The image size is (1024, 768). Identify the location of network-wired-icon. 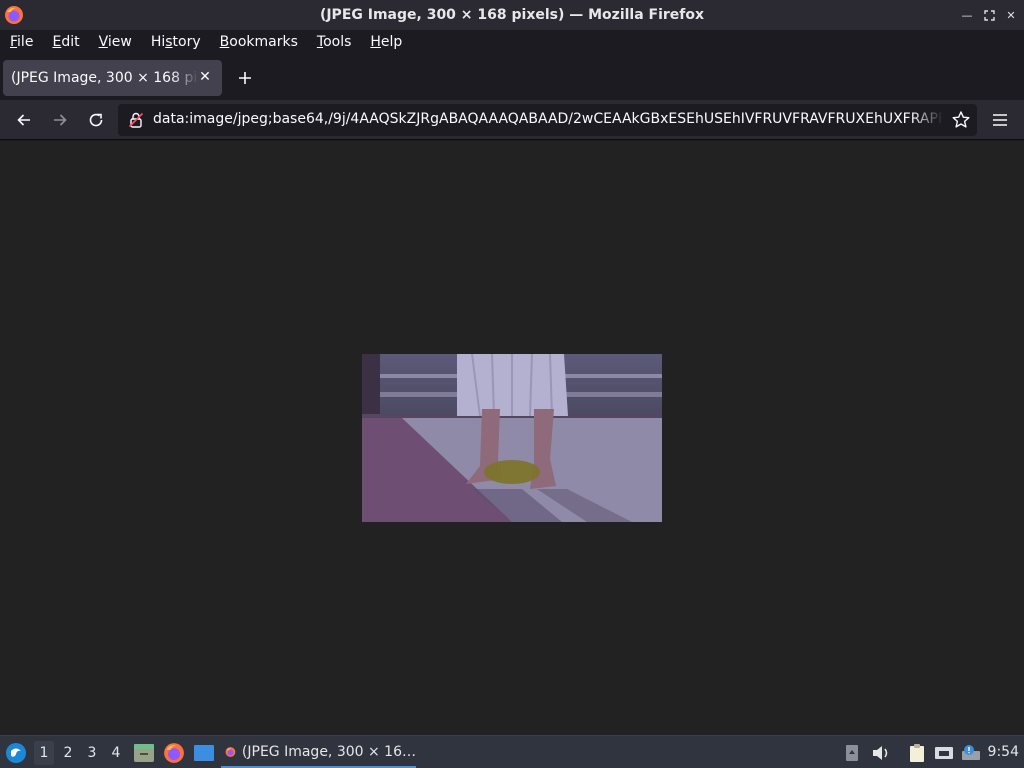
(944, 753).